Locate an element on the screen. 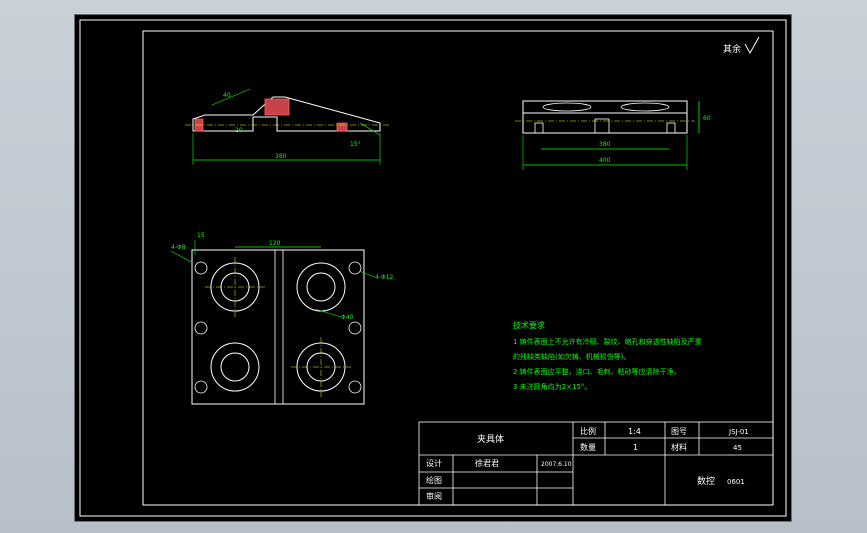  material-label: 材料 is located at coordinates (679, 447).